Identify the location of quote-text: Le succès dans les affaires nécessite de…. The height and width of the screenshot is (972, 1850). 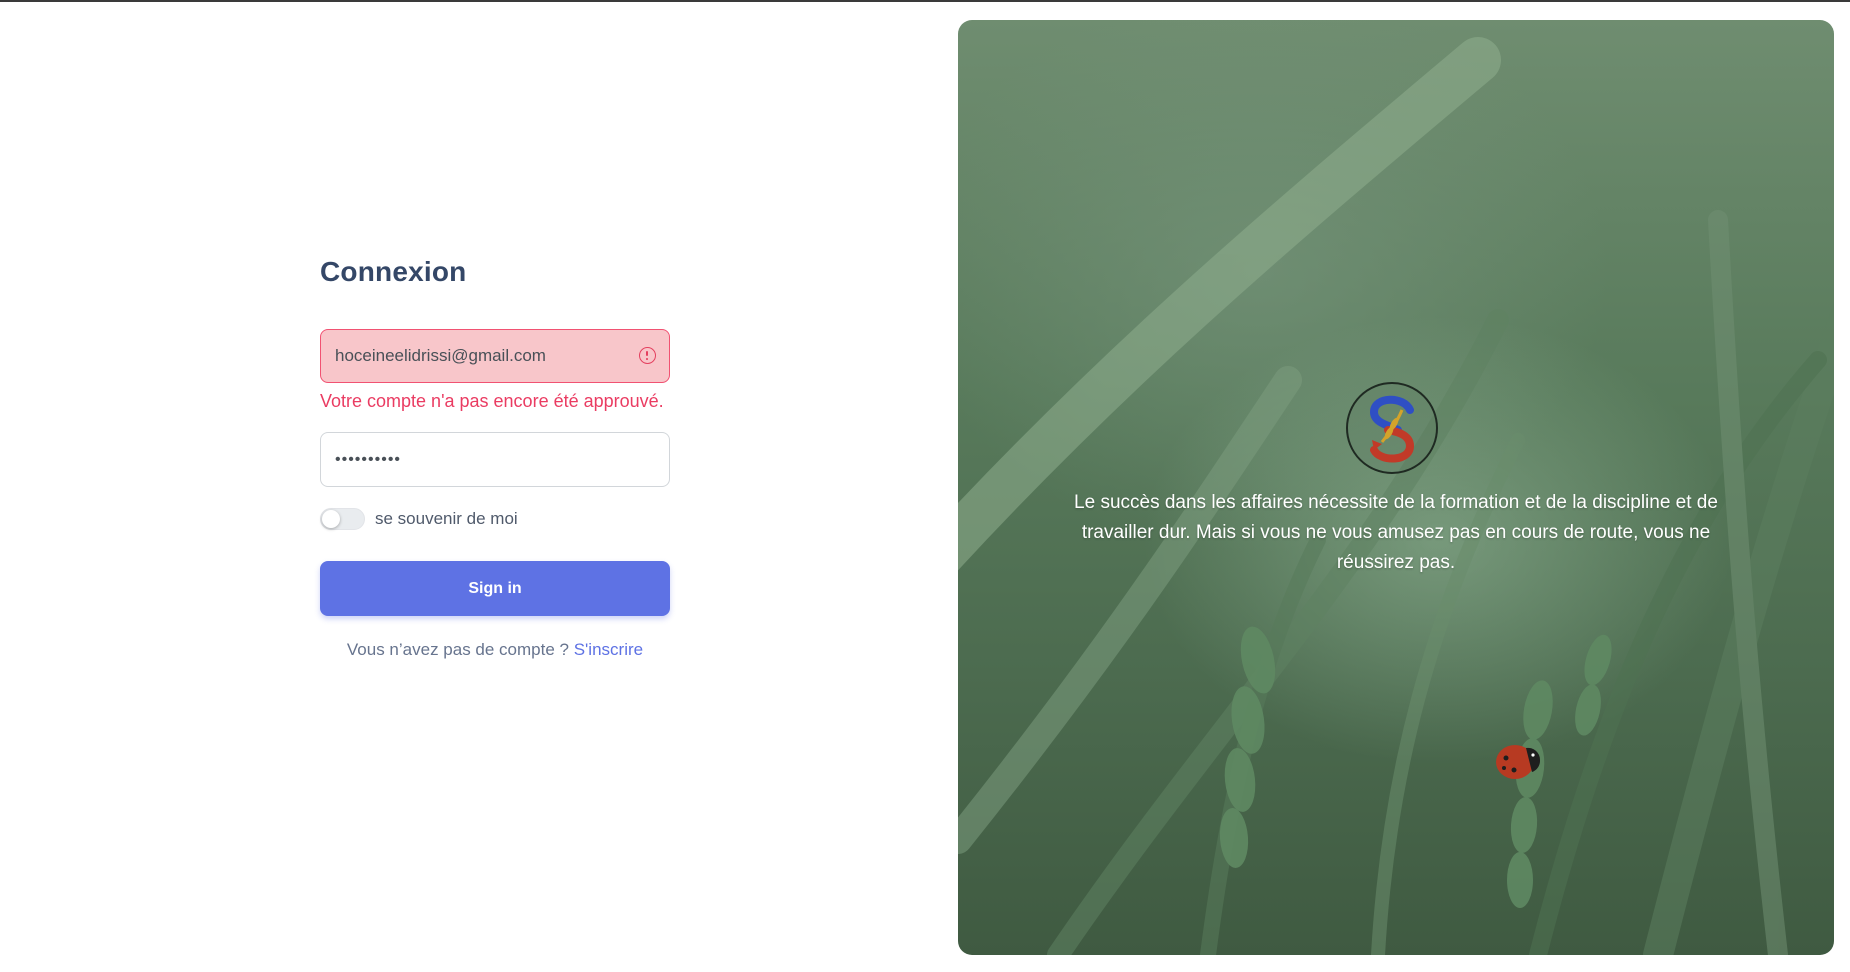
(1396, 532).